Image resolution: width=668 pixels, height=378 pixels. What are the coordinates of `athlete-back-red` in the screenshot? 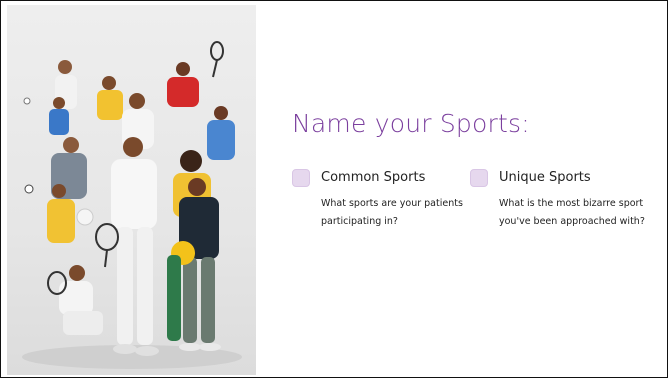 It's located at (183, 84).